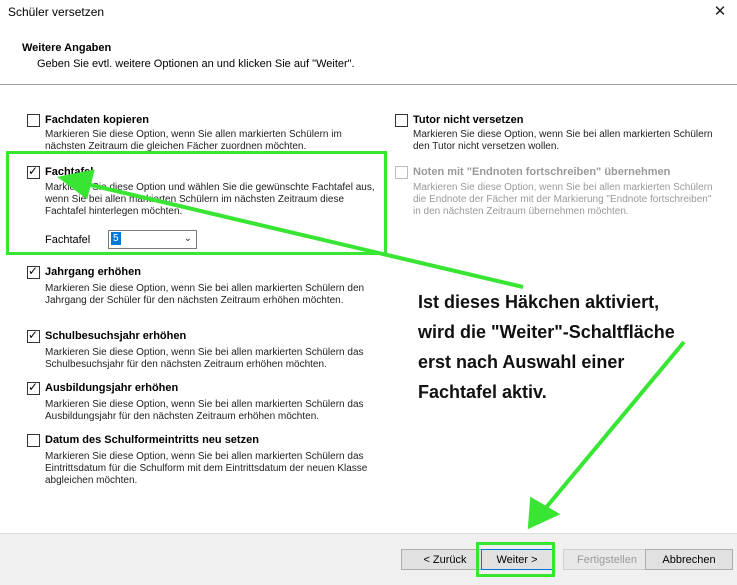 This screenshot has width=737, height=585. What do you see at coordinates (97, 120) in the screenshot?
I see `option-label-fachdaten-kopieren: Fachdaten kopieren` at bounding box center [97, 120].